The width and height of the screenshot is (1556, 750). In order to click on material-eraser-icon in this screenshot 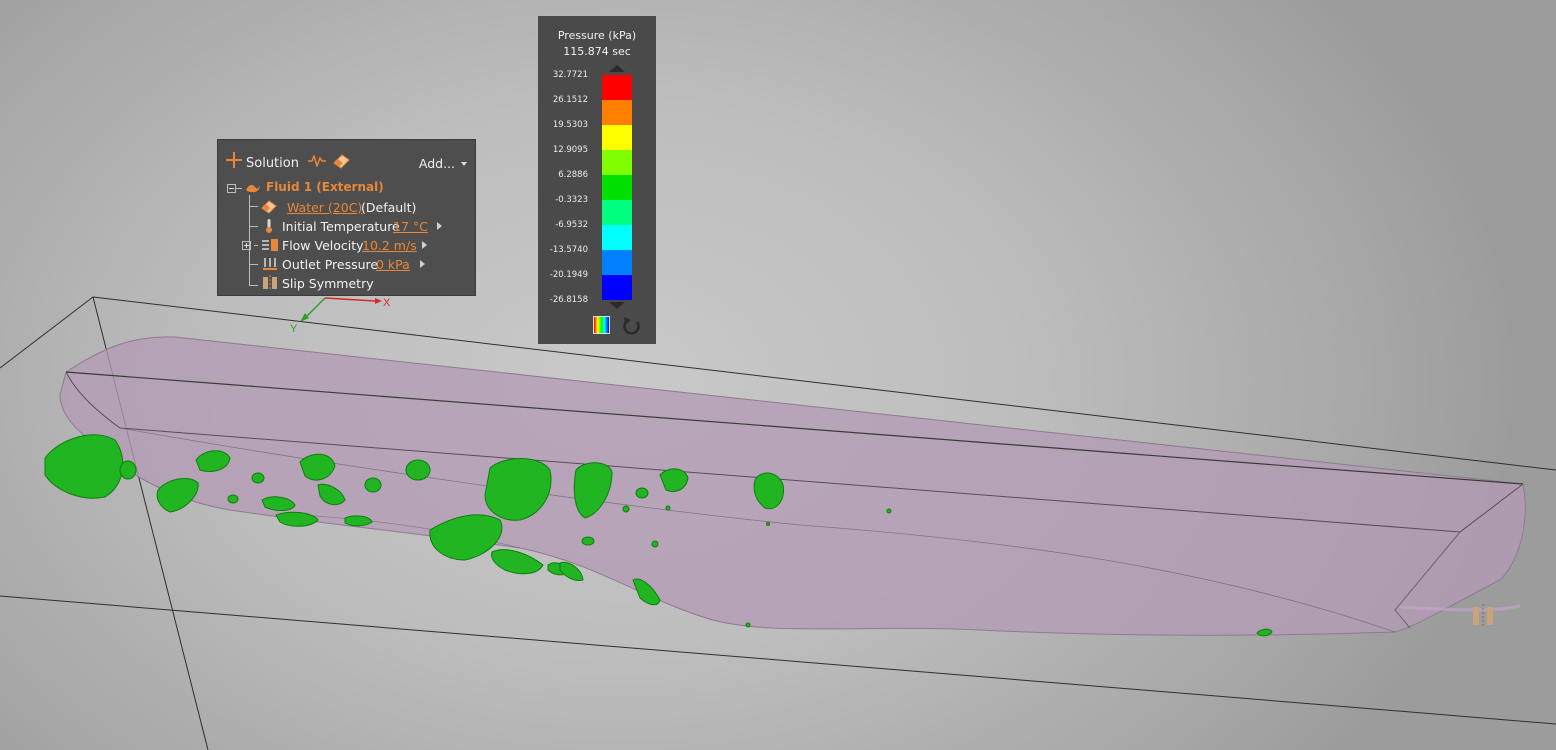, I will do `click(269, 207)`.